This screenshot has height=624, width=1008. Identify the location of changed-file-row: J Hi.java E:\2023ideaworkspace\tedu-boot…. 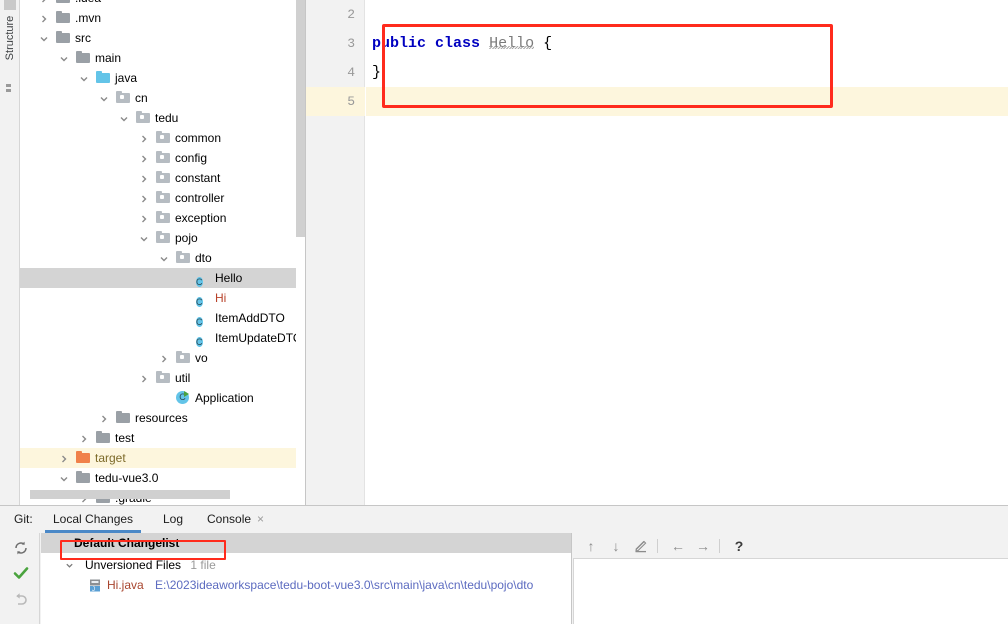
(287, 585).